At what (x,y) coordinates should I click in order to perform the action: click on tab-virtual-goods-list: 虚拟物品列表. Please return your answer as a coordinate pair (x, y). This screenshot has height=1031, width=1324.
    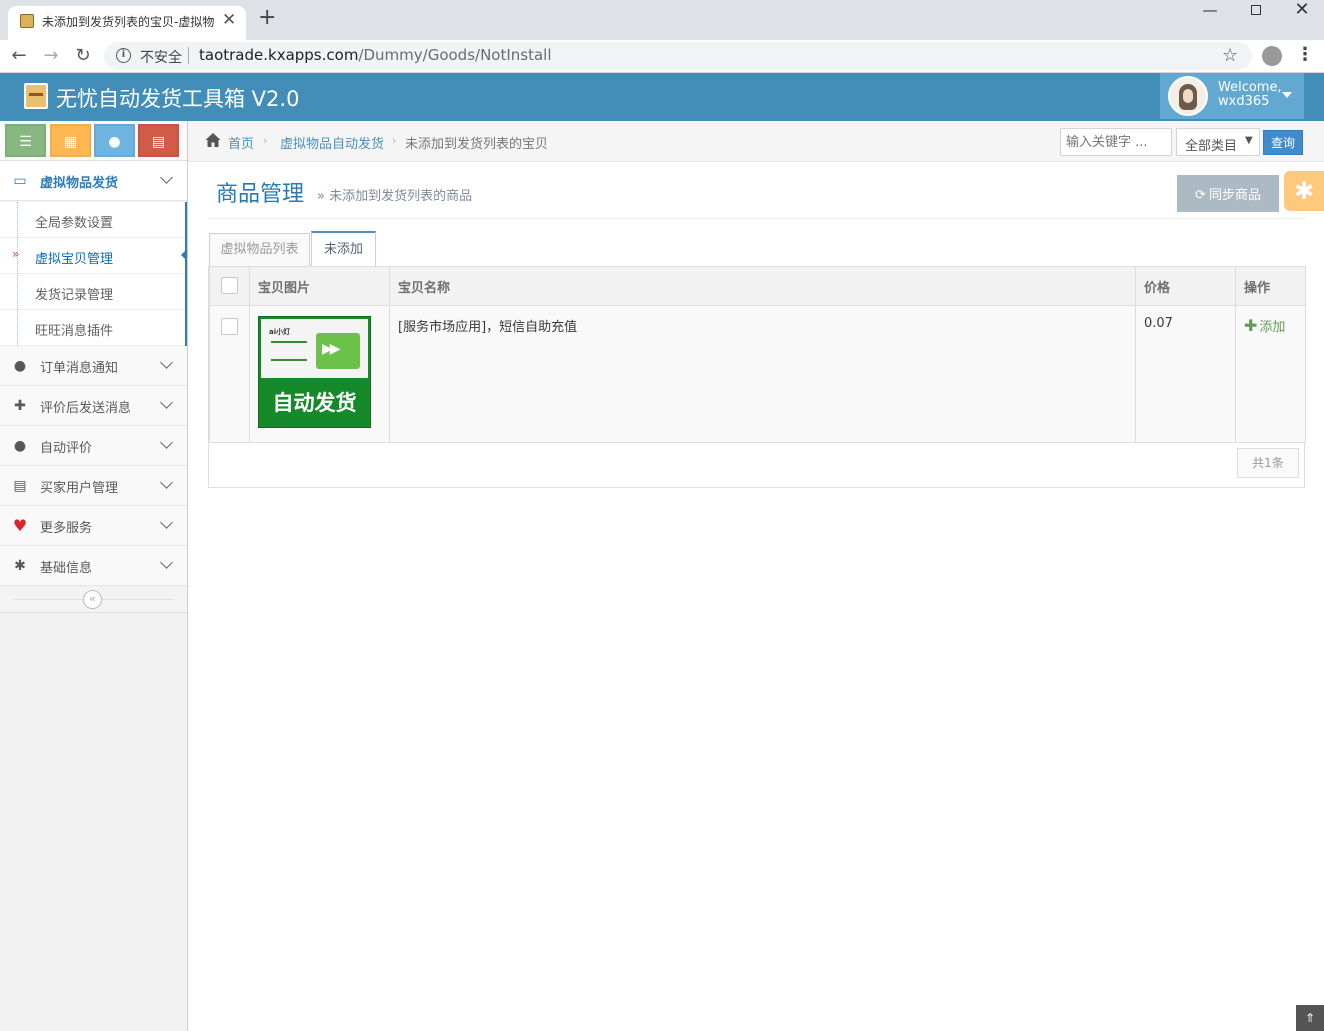
    Looking at the image, I should click on (259, 250).